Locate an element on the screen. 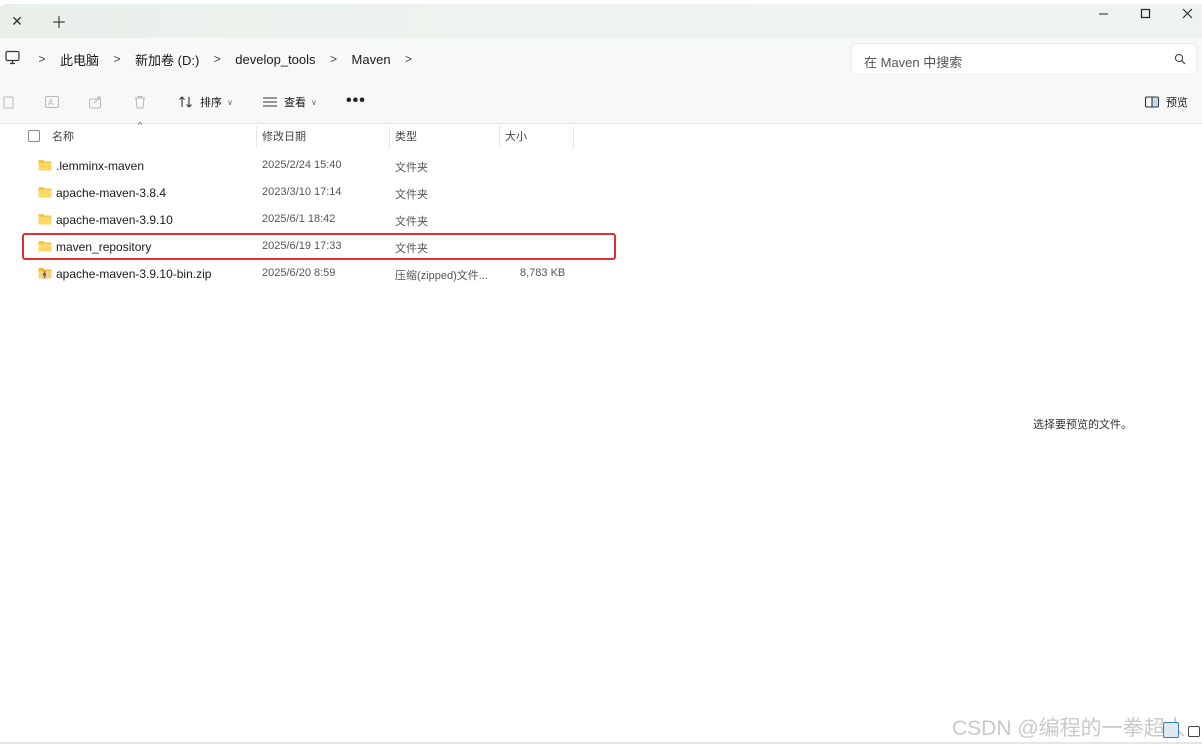 The width and height of the screenshot is (1202, 744). preview-pane-button: 预览 is located at coordinates (1166, 102).